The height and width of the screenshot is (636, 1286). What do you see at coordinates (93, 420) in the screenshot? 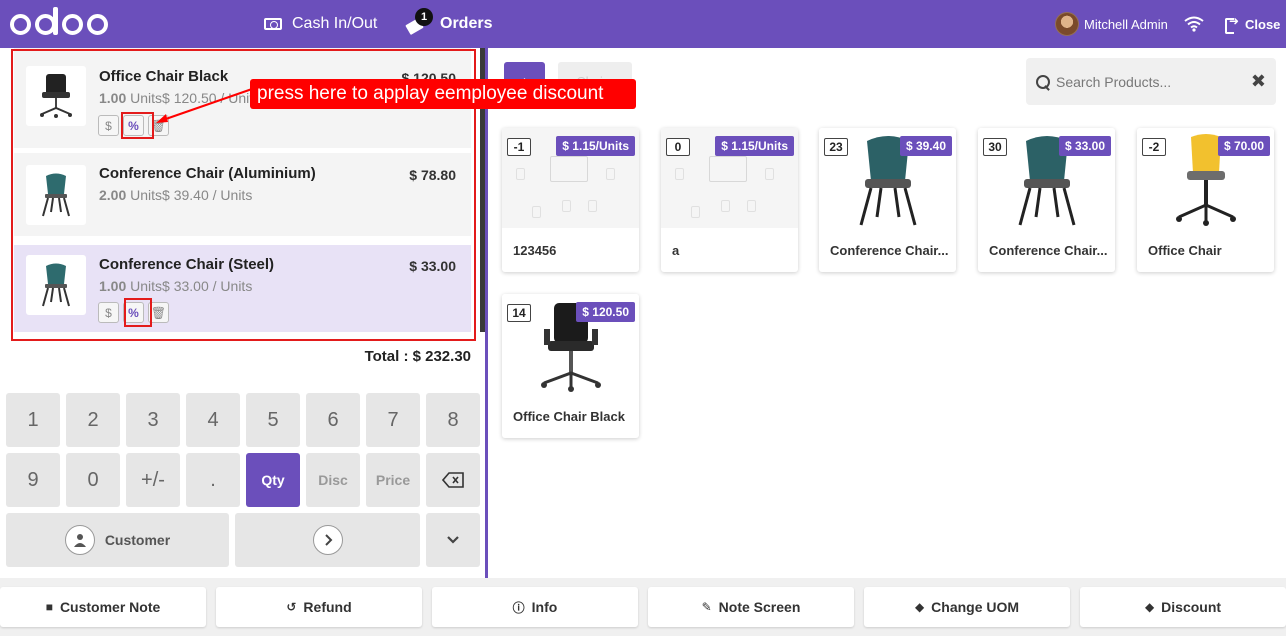
I see `numpad-key-2: 2` at bounding box center [93, 420].